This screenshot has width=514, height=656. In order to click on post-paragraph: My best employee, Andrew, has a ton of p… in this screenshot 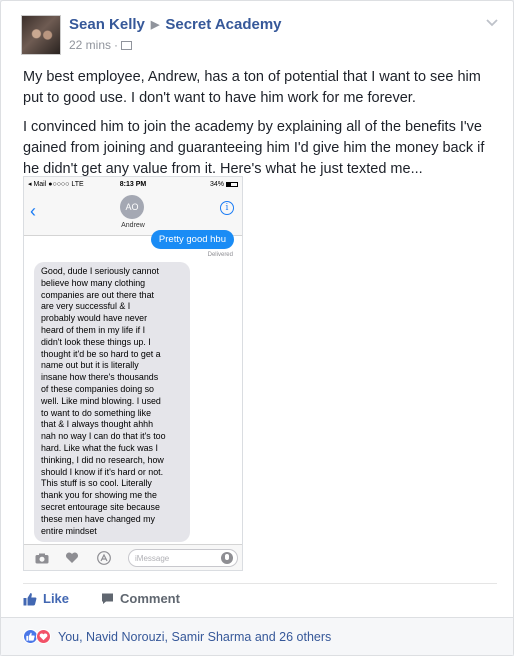, I will do `click(252, 87)`.